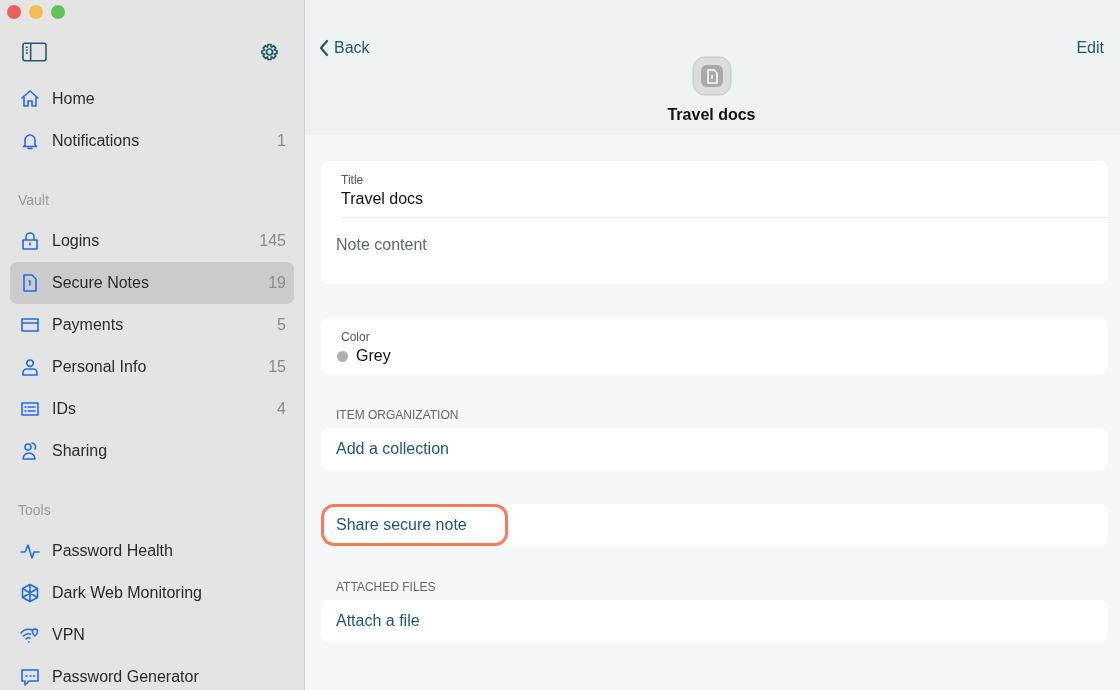 This screenshot has width=1120, height=690. I want to click on sidebar-item: Personal Info 15, so click(152, 367).